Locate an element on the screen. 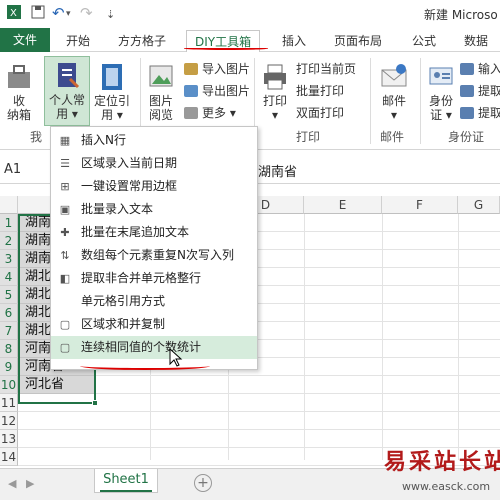 This screenshot has height=500, width=500. shouna-button: 收 纳箱 is located at coordinates (19, 92).